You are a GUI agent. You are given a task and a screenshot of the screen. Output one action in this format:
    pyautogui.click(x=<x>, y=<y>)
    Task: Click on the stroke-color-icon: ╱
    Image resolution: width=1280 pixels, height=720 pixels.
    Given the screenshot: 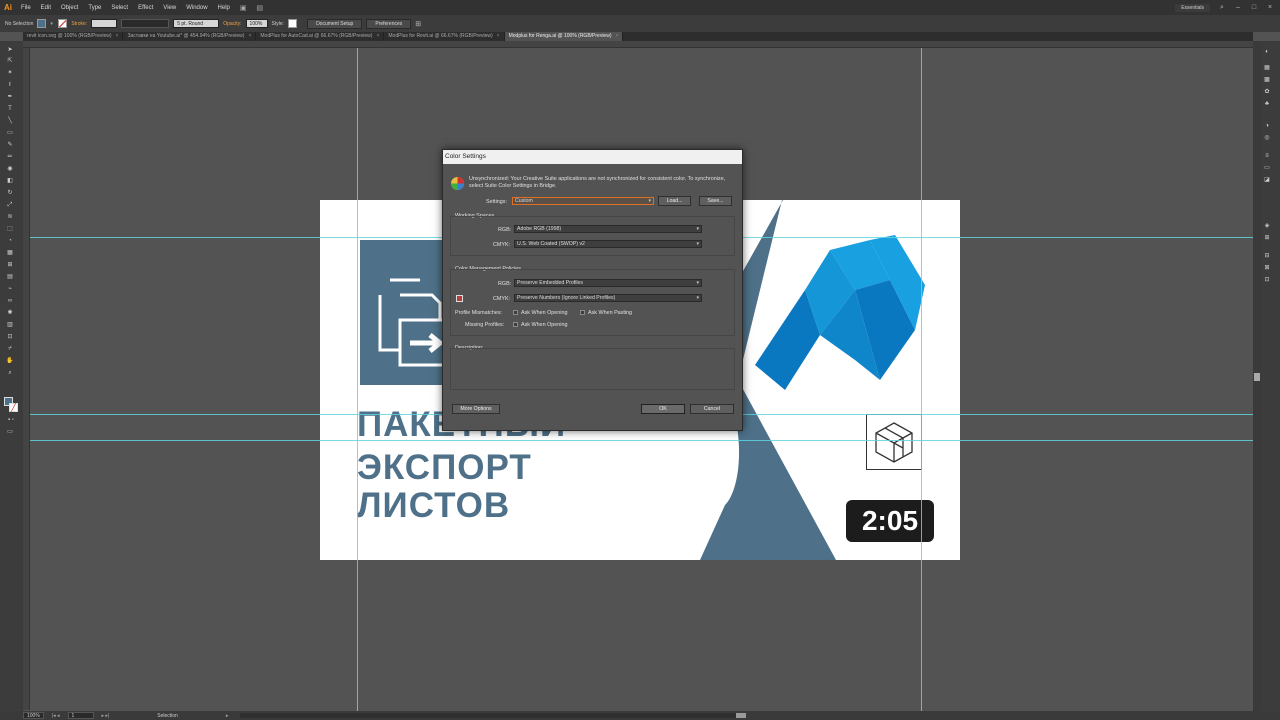 What is the action you would take?
    pyautogui.click(x=13, y=407)
    